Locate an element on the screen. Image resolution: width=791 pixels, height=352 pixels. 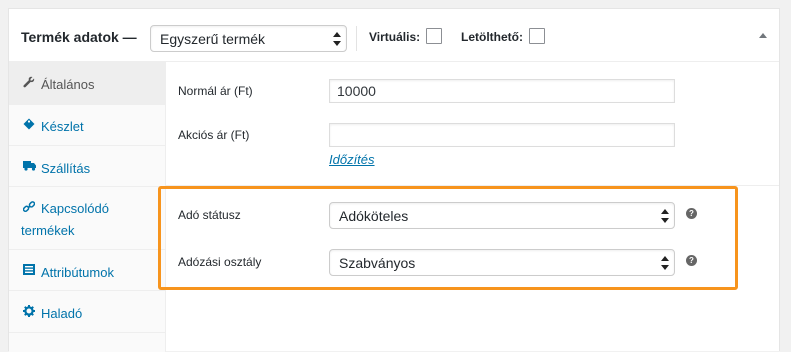
collapse-toggle-icon is located at coordinates (763, 35).